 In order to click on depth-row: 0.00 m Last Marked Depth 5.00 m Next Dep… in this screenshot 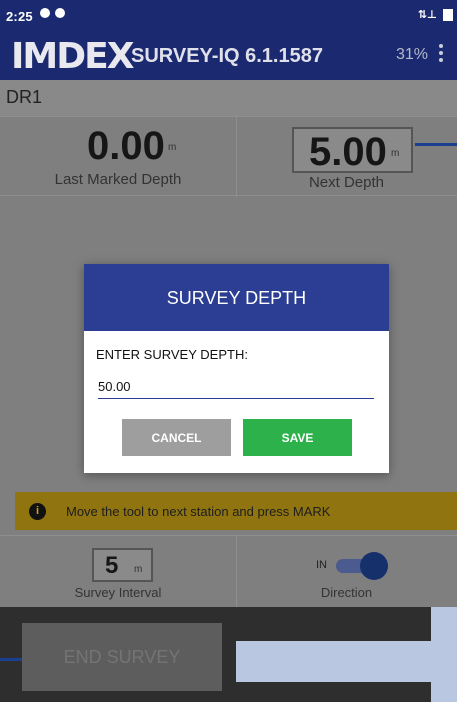, I will do `click(228, 156)`.